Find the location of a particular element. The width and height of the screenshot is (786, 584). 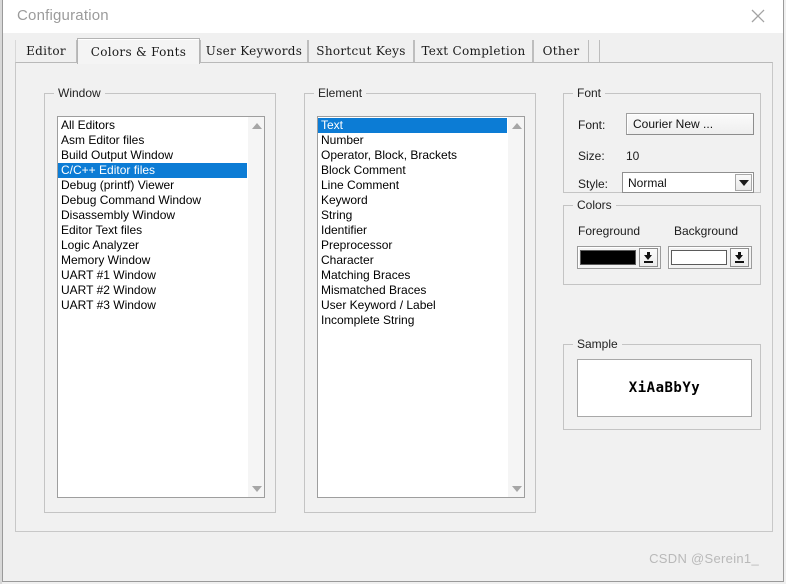

tab-other: Other is located at coordinates (561, 51).